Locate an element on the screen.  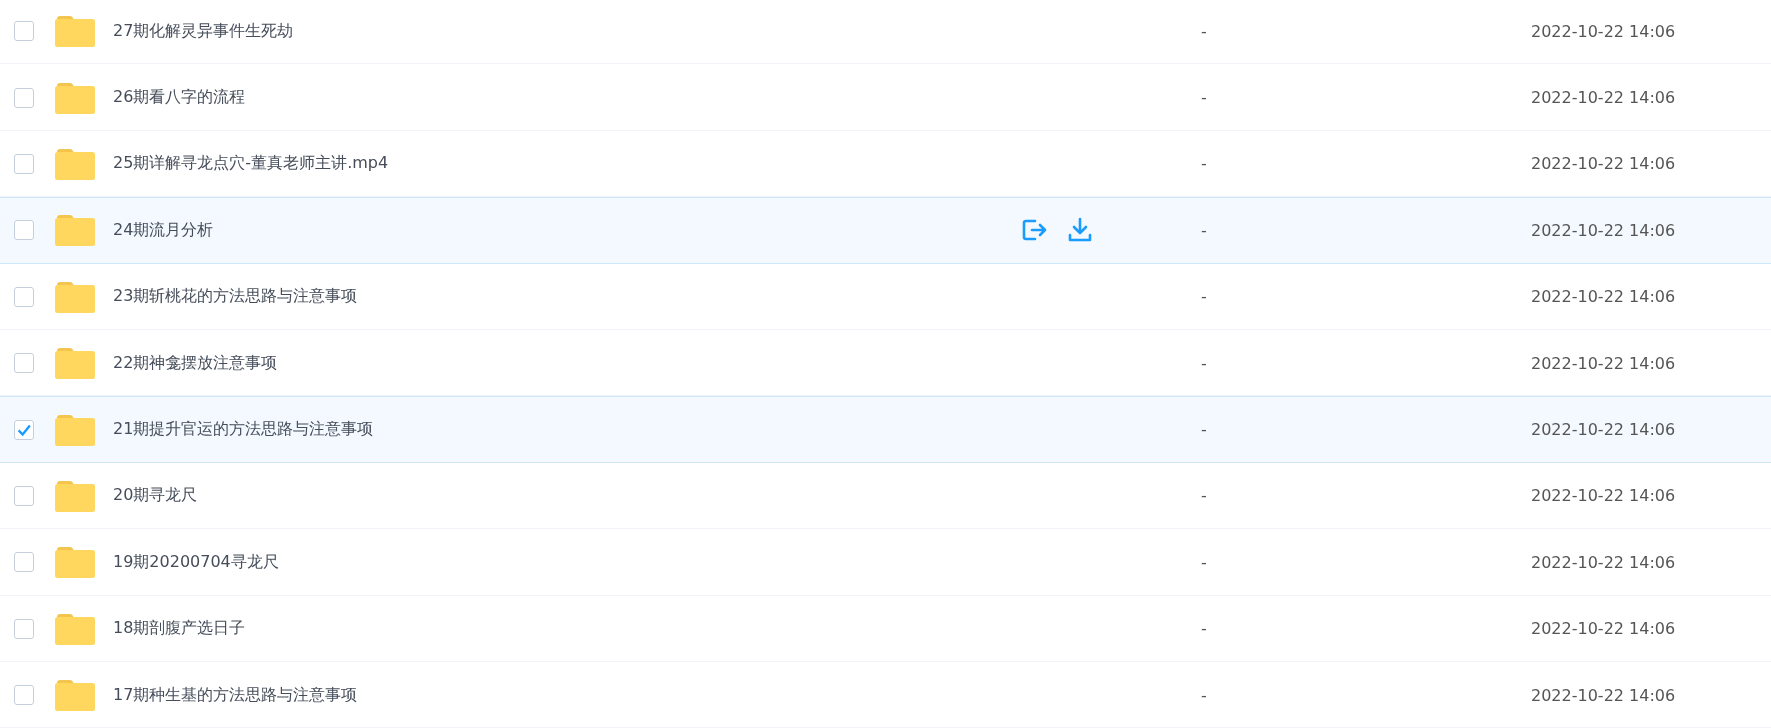
file-row: 21期提升官运的方法思路与注意事项 - 2022-10-22 14:06 is located at coordinates (885, 429).